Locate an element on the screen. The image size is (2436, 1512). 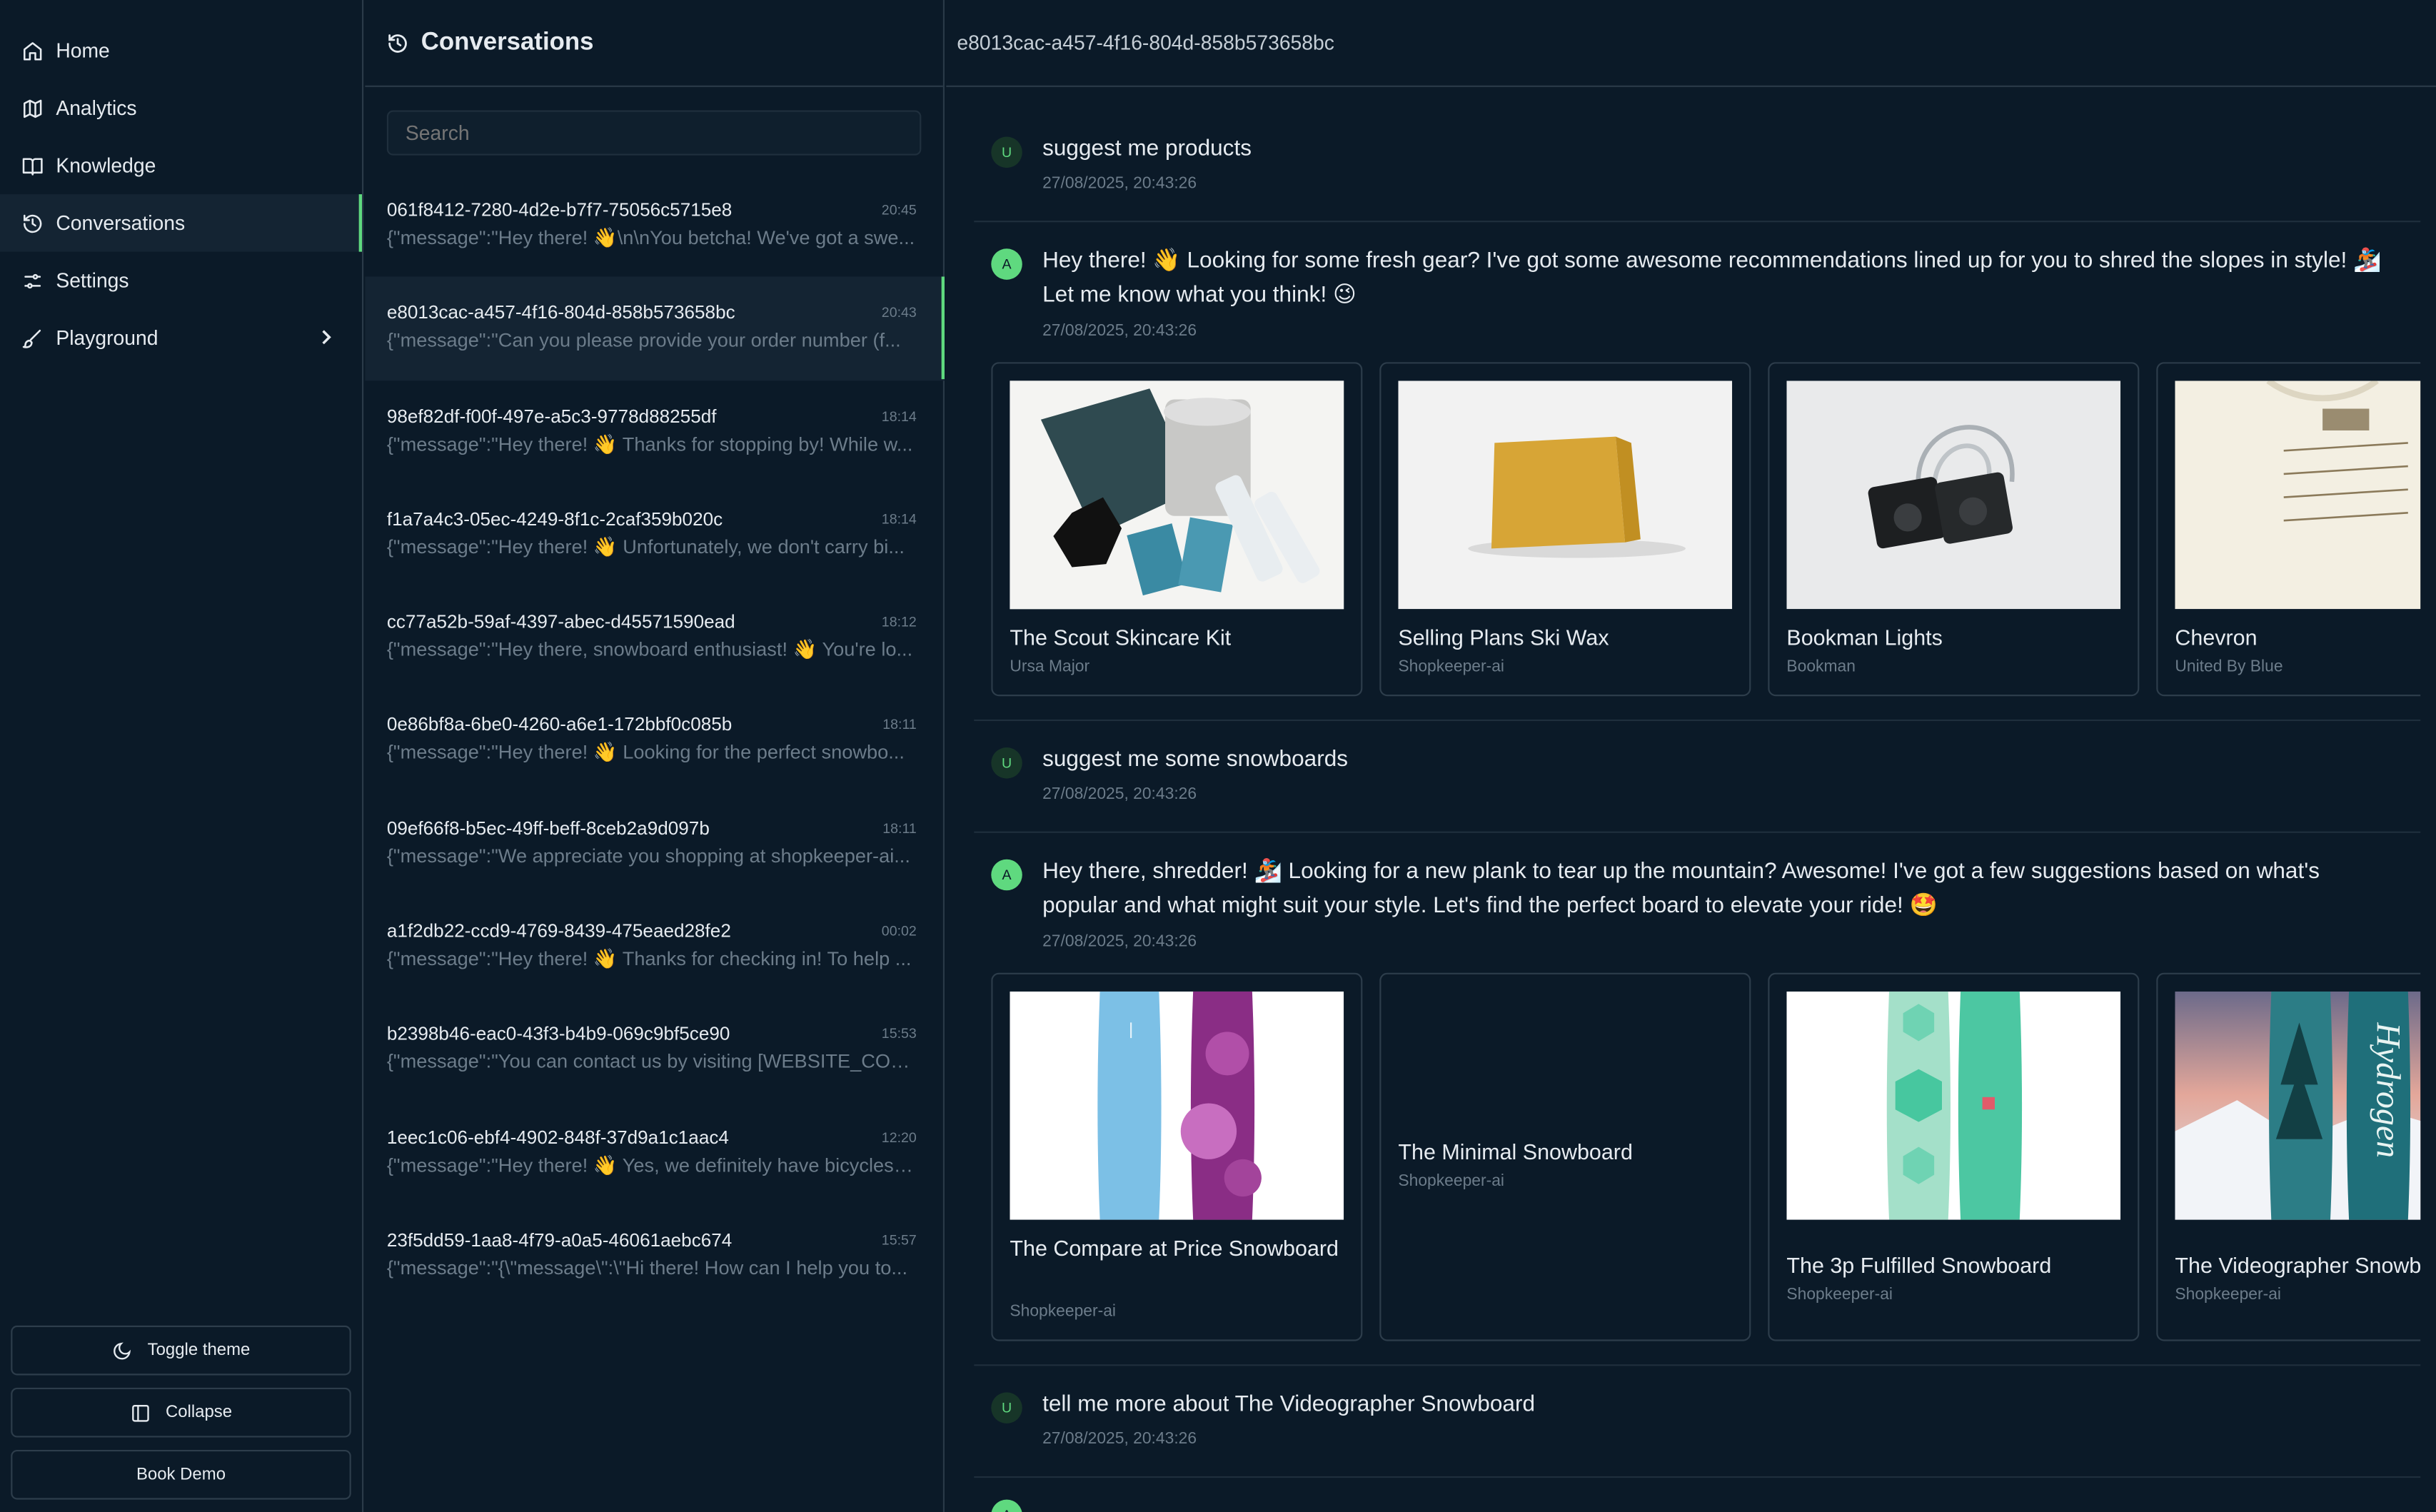
search-input is located at coordinates (654, 133).